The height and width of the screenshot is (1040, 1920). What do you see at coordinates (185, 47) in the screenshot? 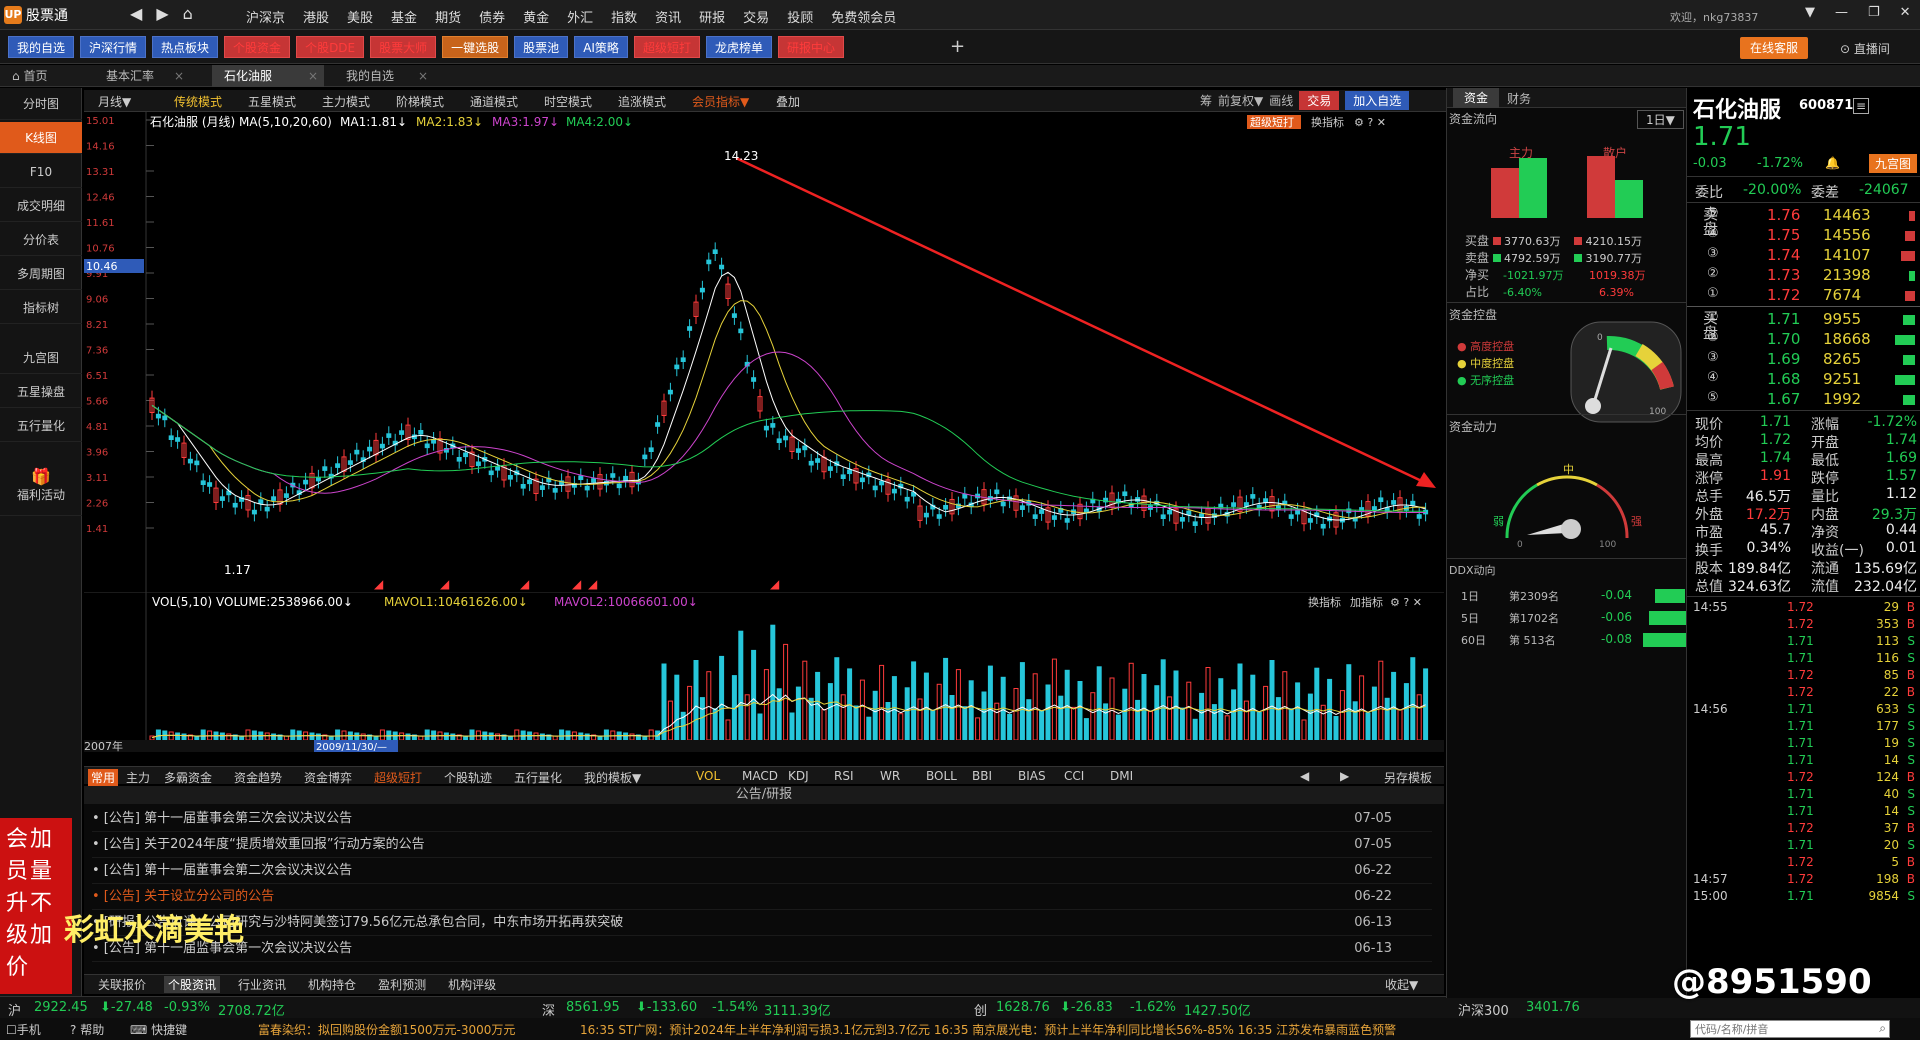
I see `toolbar-button: 热点板块` at bounding box center [185, 47].